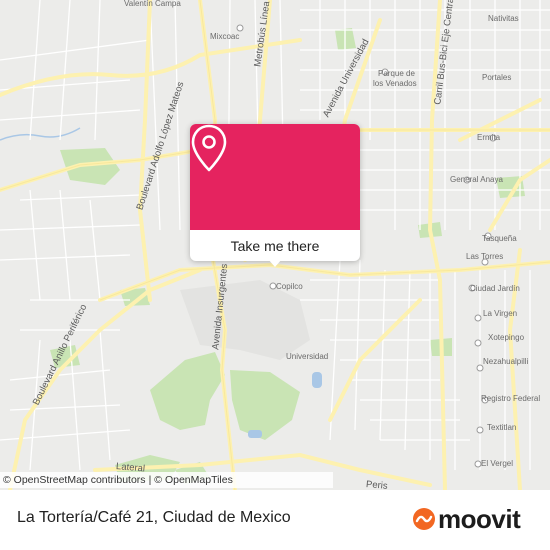  Describe the element at coordinates (395, 83) in the screenshot. I see `label-parque-venados-2: los Venados` at that location.